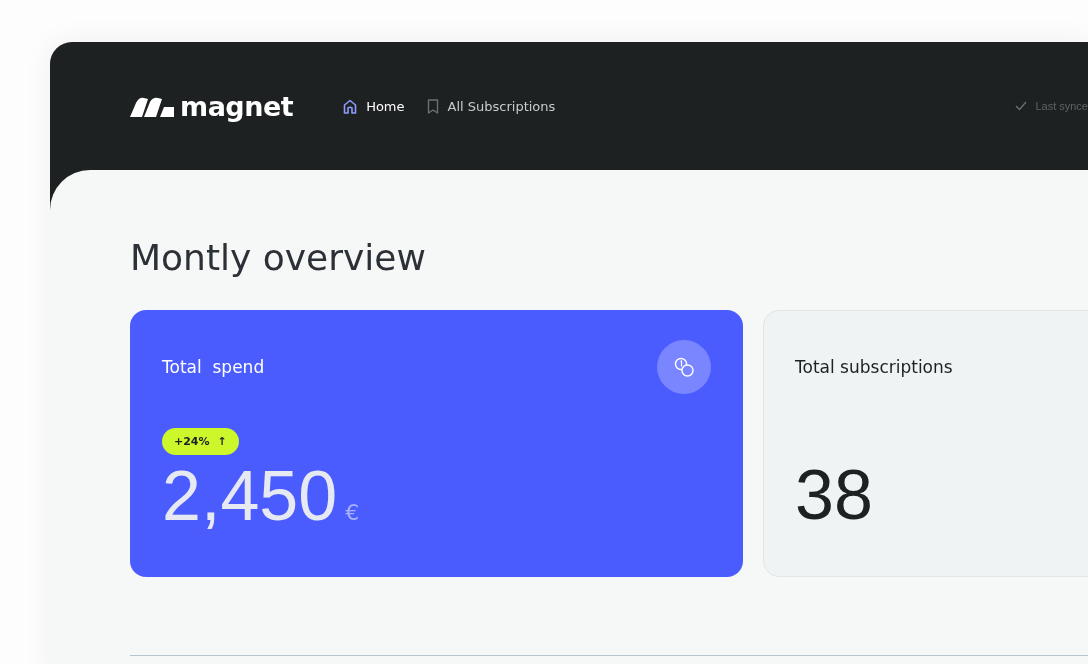  Describe the element at coordinates (152, 106) in the screenshot. I see `logo-mark-icon` at that location.